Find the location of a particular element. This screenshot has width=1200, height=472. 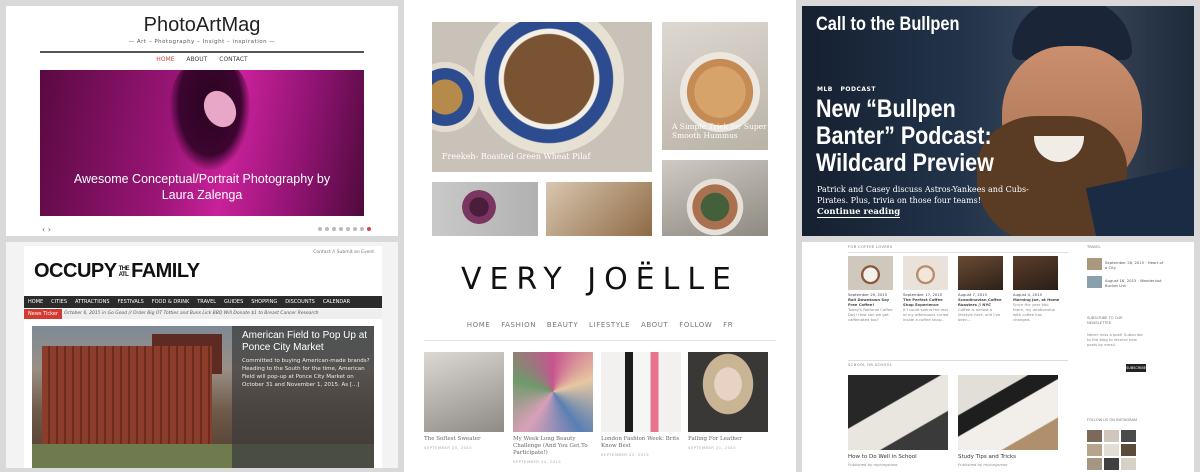

post-title: London Fashion Week: Brits Know Best is located at coordinates (641, 443).